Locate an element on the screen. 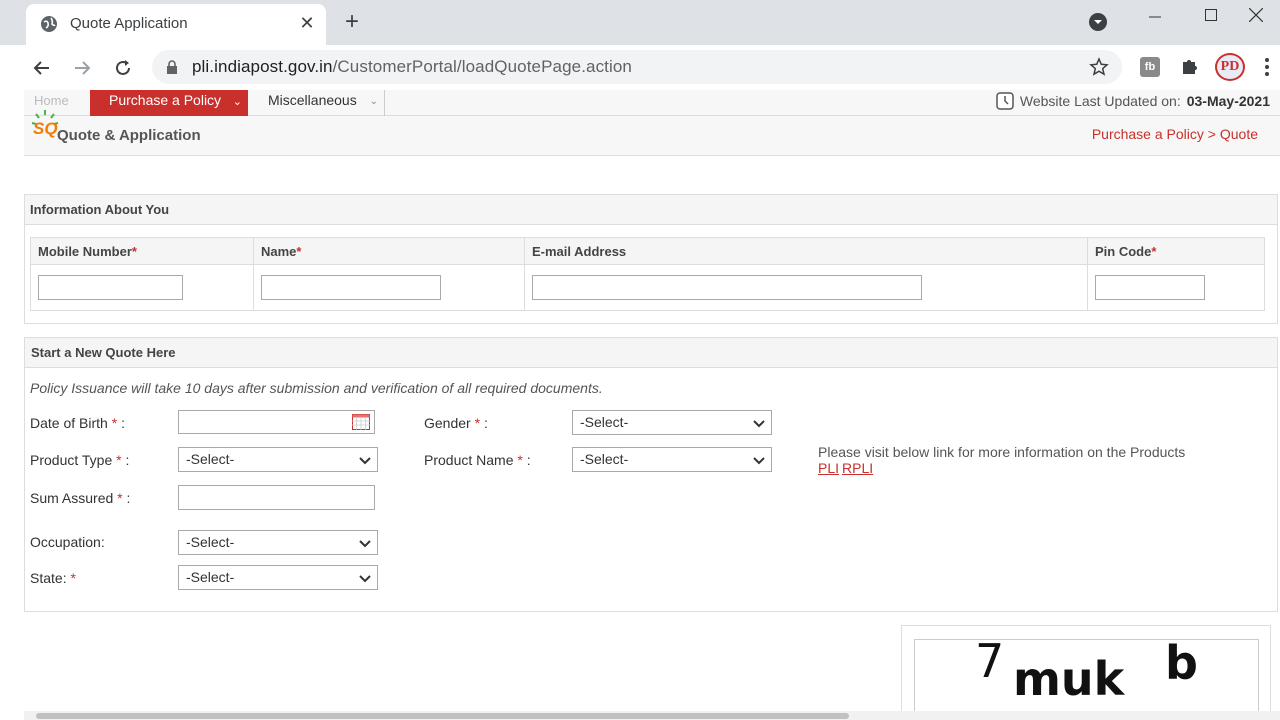  gender-label: Gender * : is located at coordinates (456, 423).